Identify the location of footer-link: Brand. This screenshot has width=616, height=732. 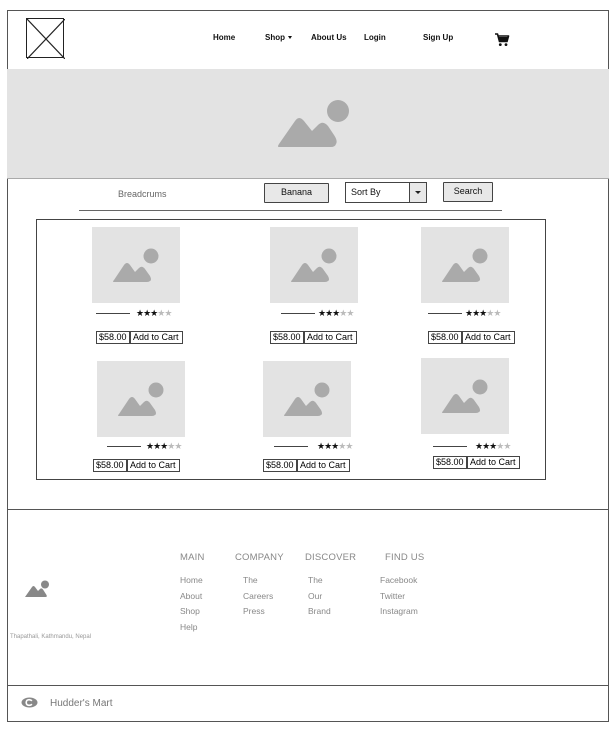
(319, 611).